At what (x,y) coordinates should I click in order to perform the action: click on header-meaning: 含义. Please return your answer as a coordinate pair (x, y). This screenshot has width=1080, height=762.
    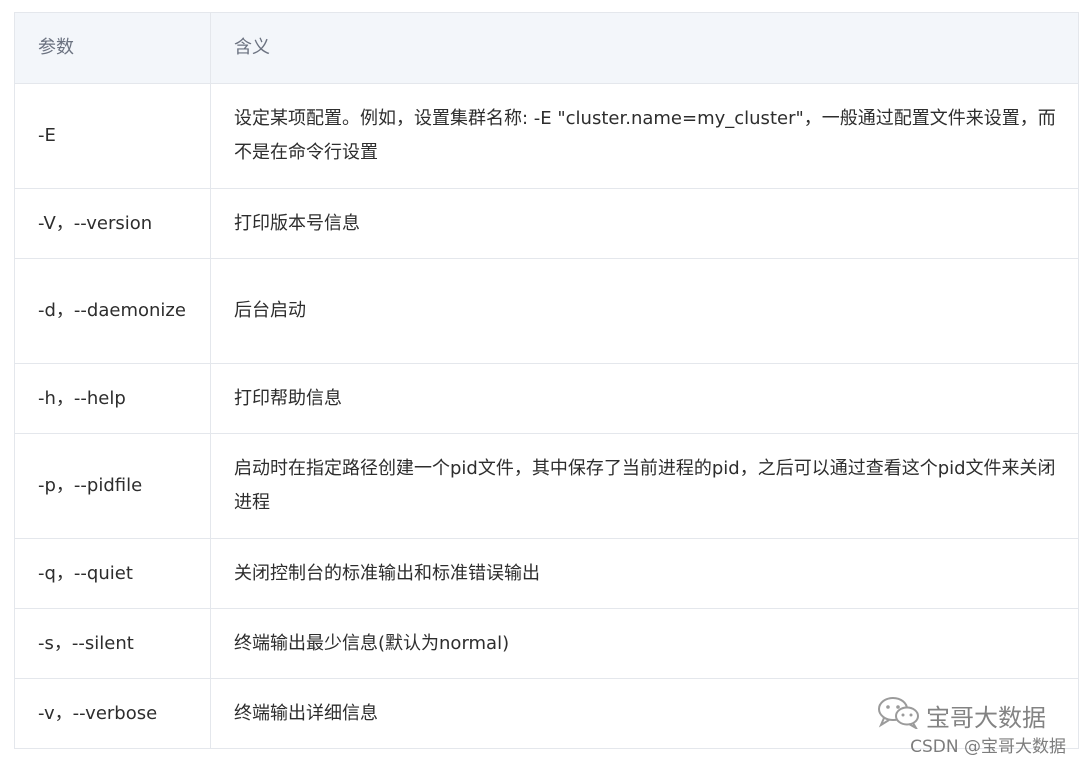
    Looking at the image, I should click on (644, 48).